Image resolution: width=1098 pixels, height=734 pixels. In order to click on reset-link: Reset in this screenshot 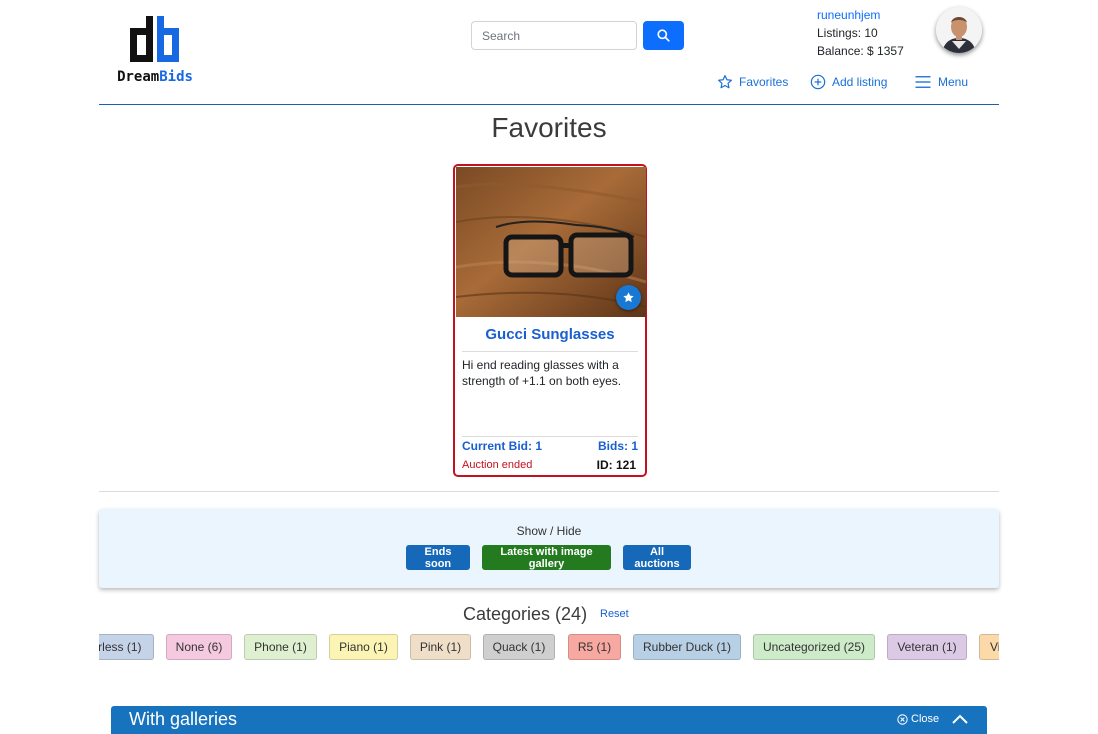, I will do `click(614, 614)`.